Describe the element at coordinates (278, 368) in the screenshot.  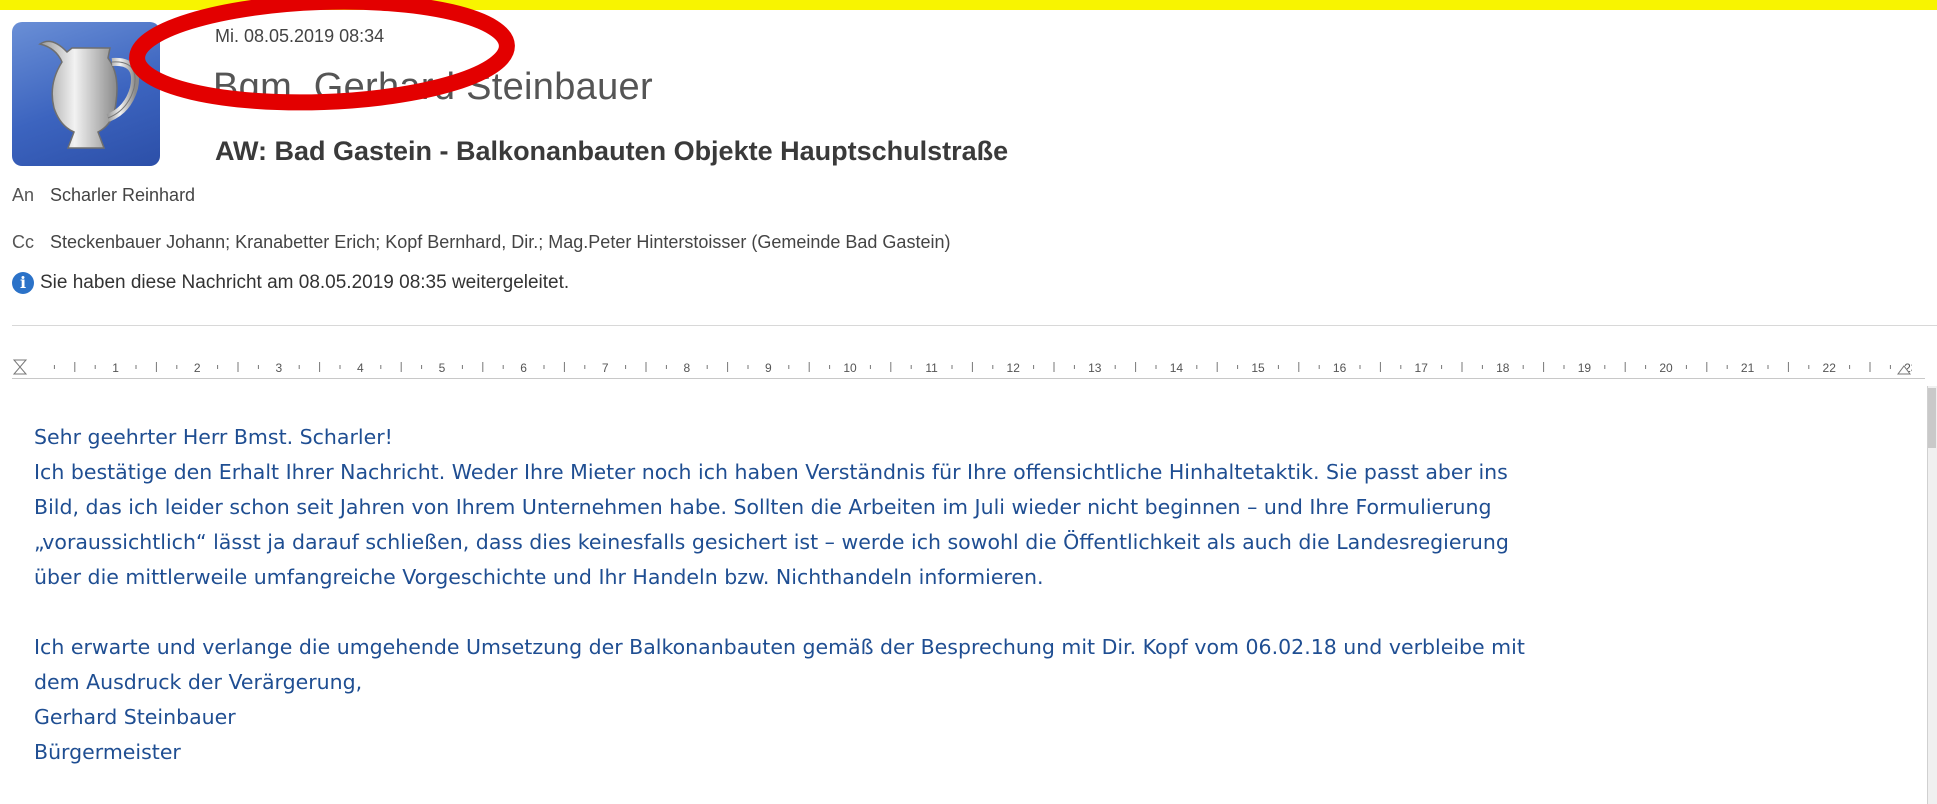
I see `ruler-number: 3` at that location.